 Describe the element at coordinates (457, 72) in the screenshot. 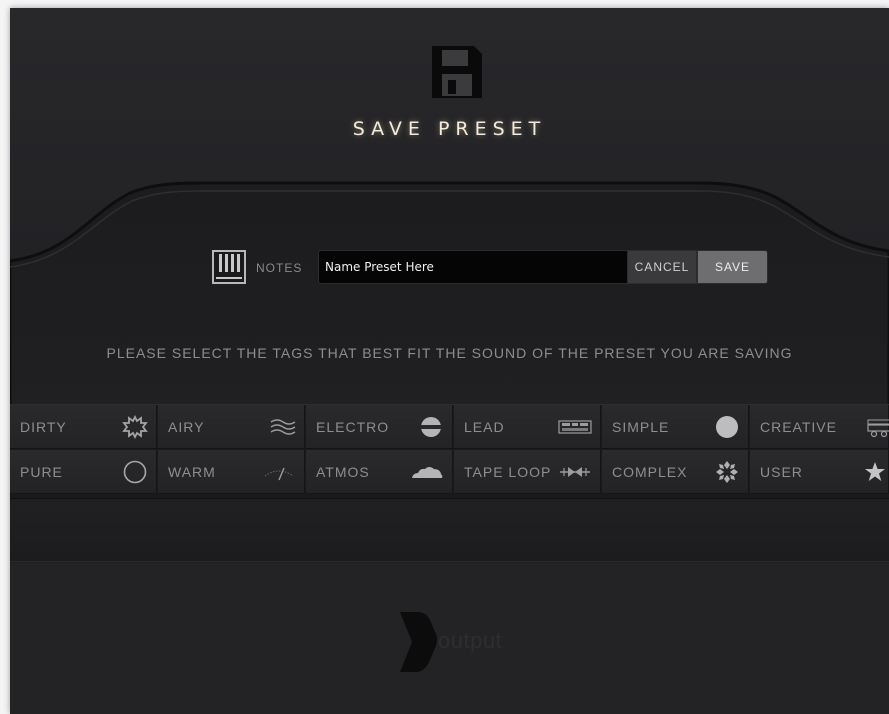

I see `floppy-disk-icon` at that location.